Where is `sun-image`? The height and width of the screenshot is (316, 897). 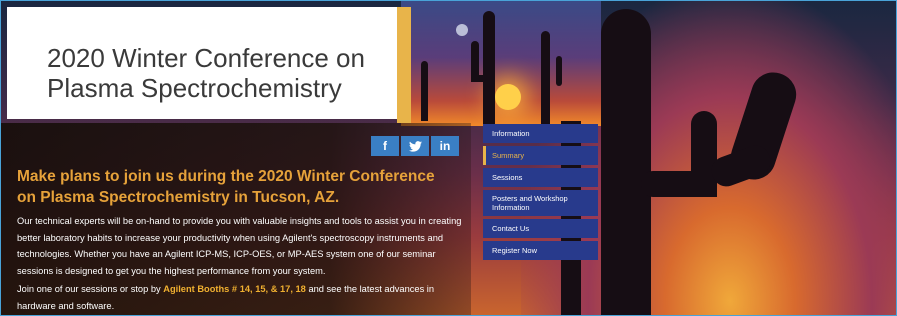
sun-image is located at coordinates (508, 97).